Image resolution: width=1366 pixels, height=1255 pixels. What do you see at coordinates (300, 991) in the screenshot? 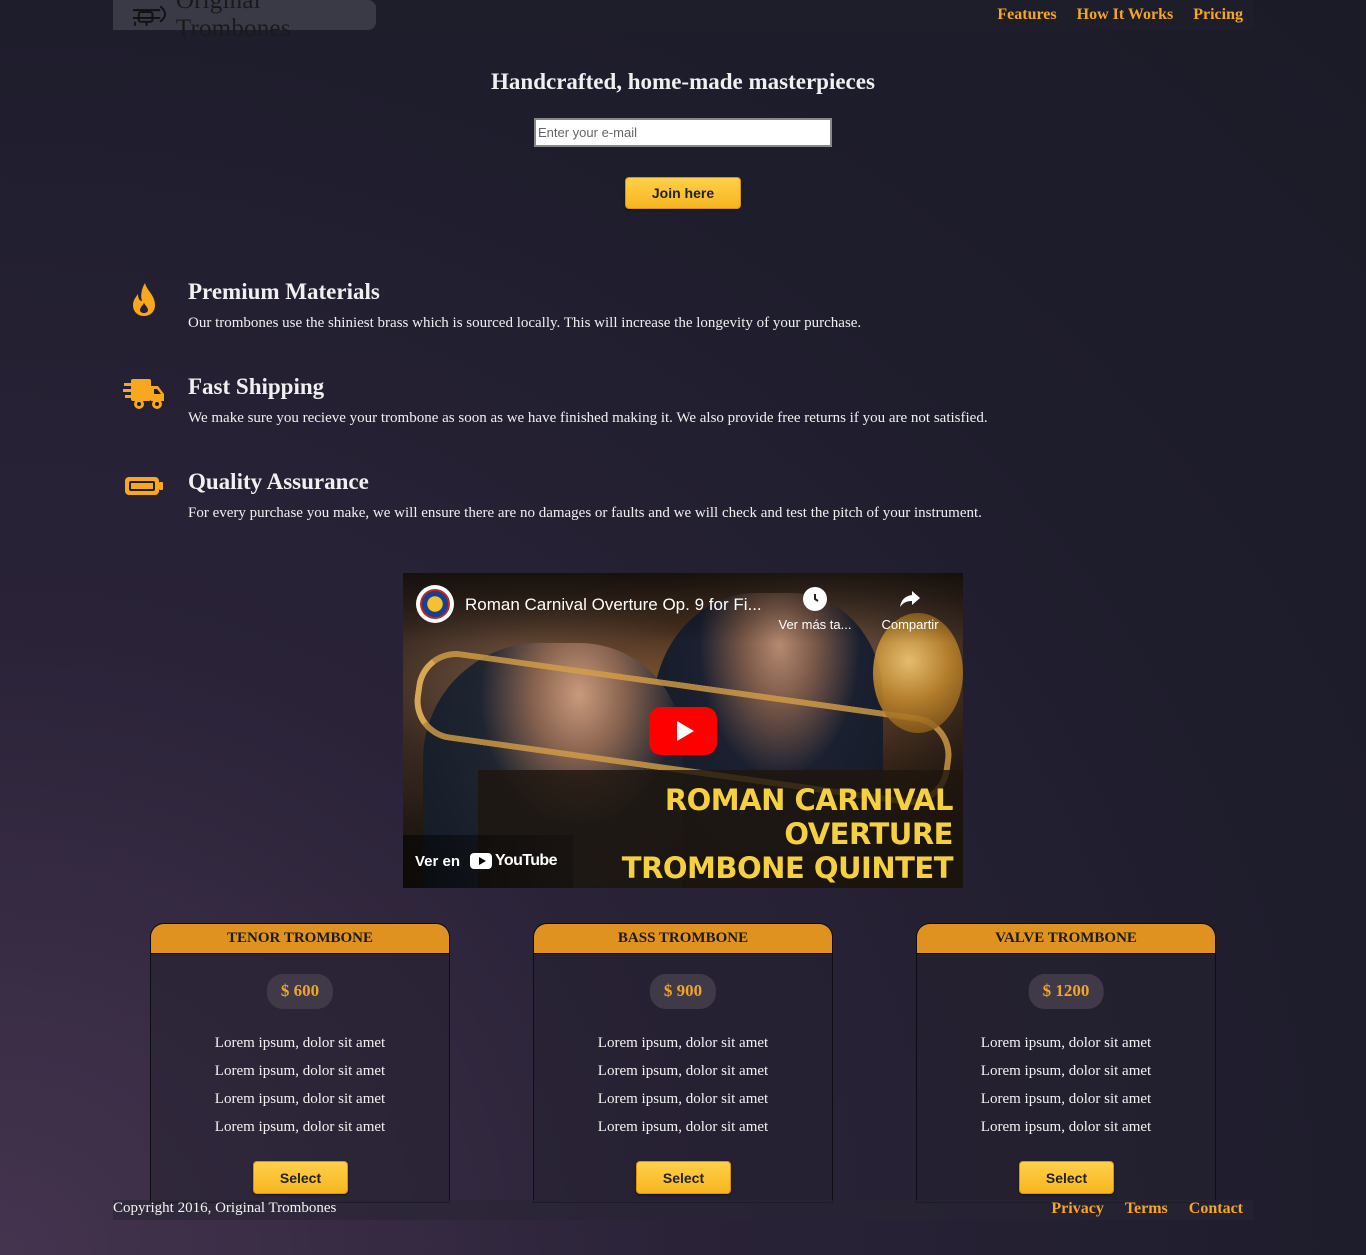
I see `price-badge: $ 600` at bounding box center [300, 991].